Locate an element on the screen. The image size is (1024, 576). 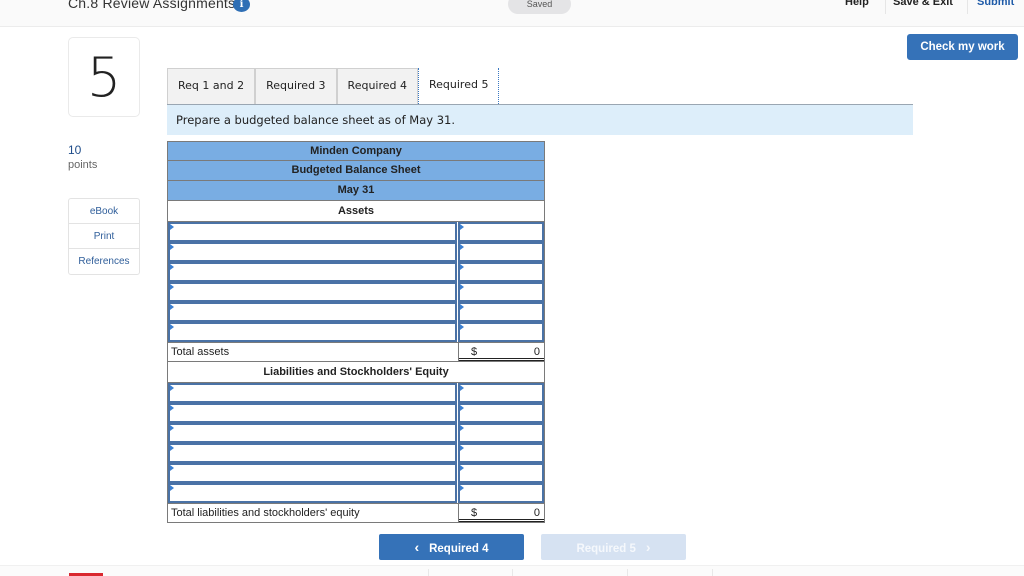
previous-label: Required 4 is located at coordinates (459, 549).